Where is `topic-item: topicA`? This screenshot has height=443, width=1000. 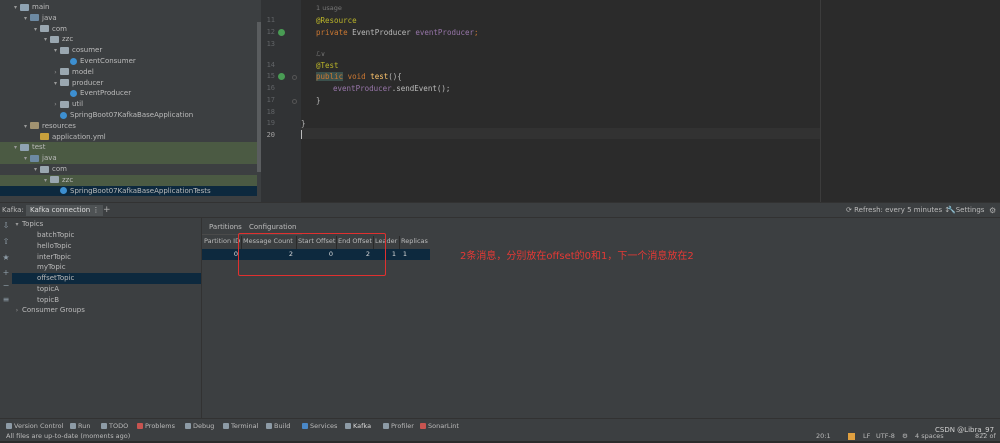
topic-item: topicA is located at coordinates (106, 289).